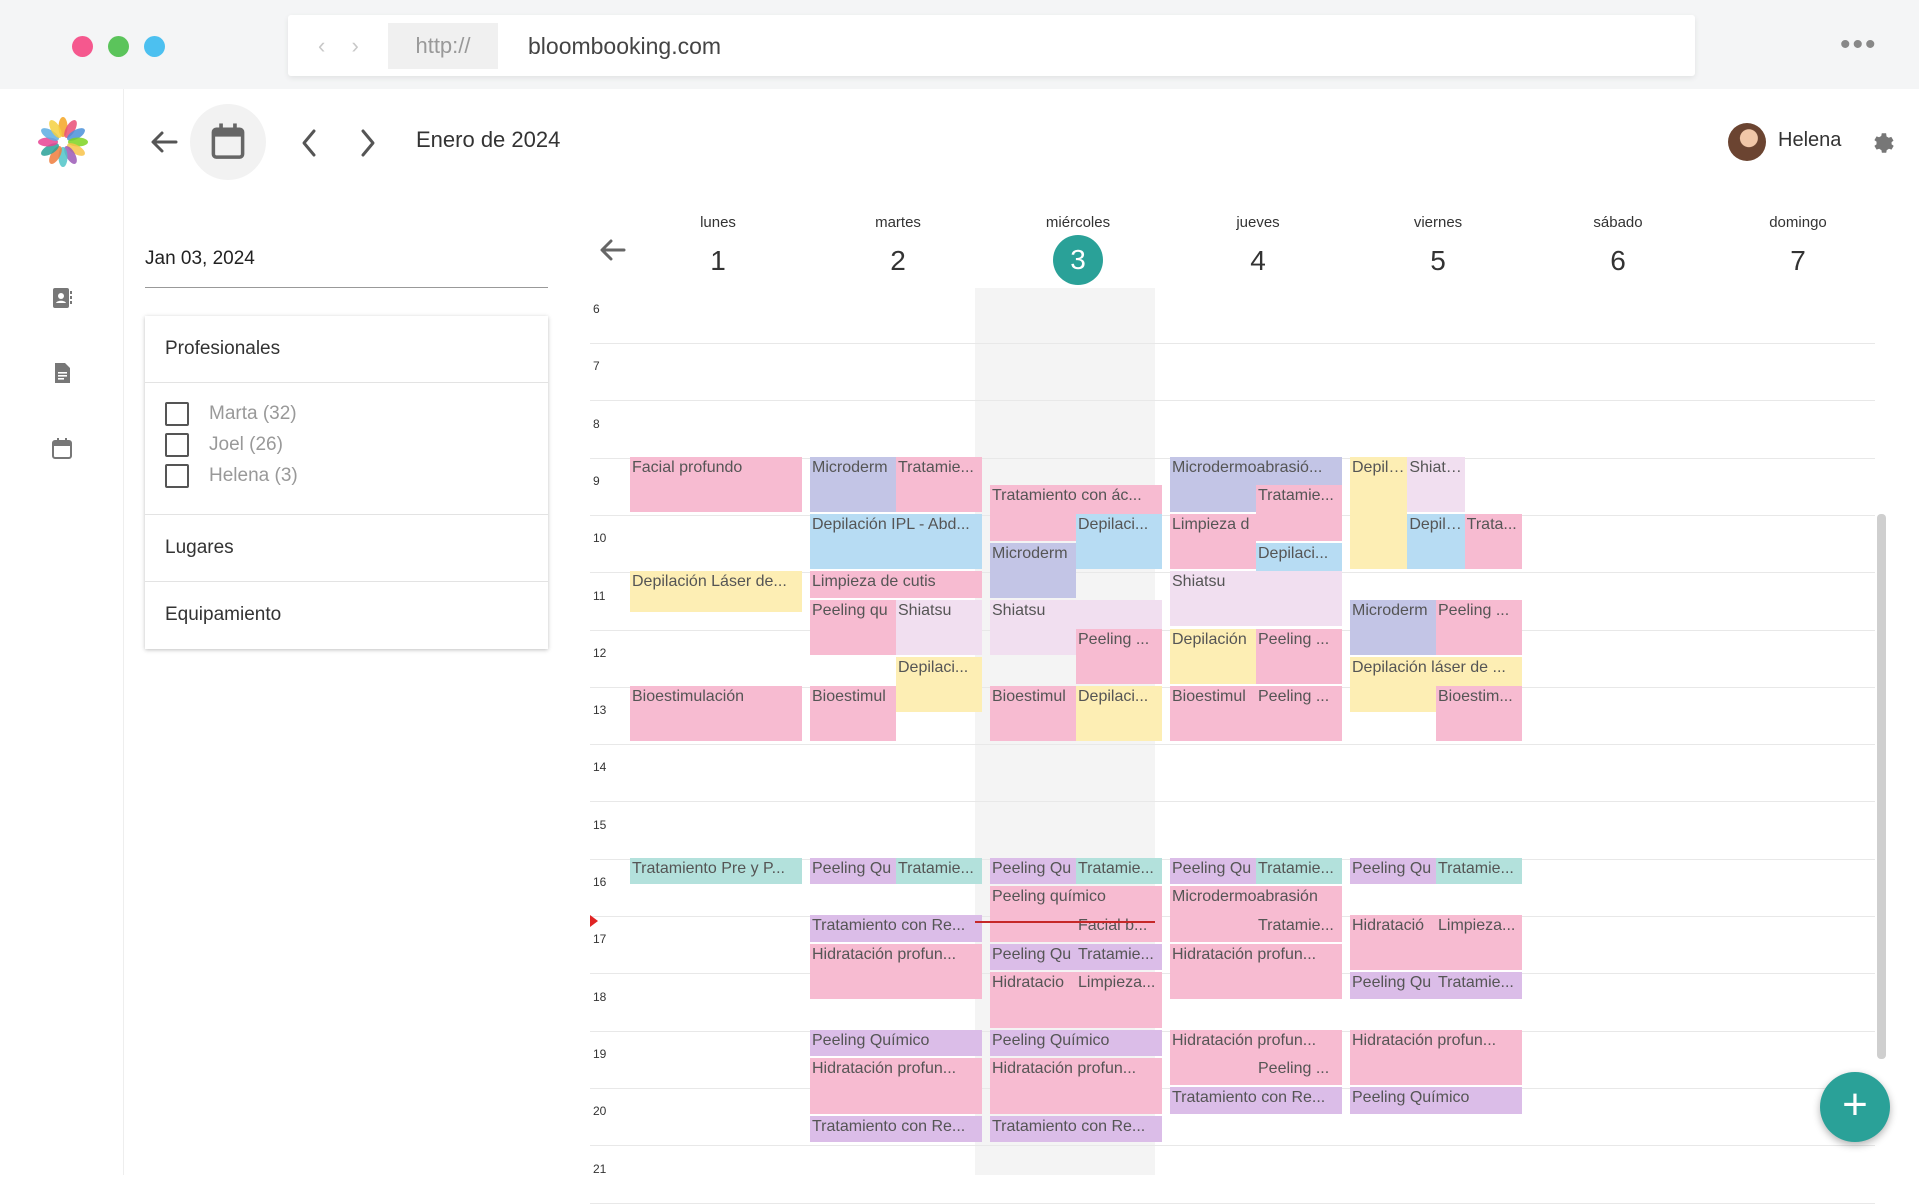 Image resolution: width=1919 pixels, height=1204 pixels. What do you see at coordinates (1618, 261) in the screenshot?
I see `day-number: 6` at bounding box center [1618, 261].